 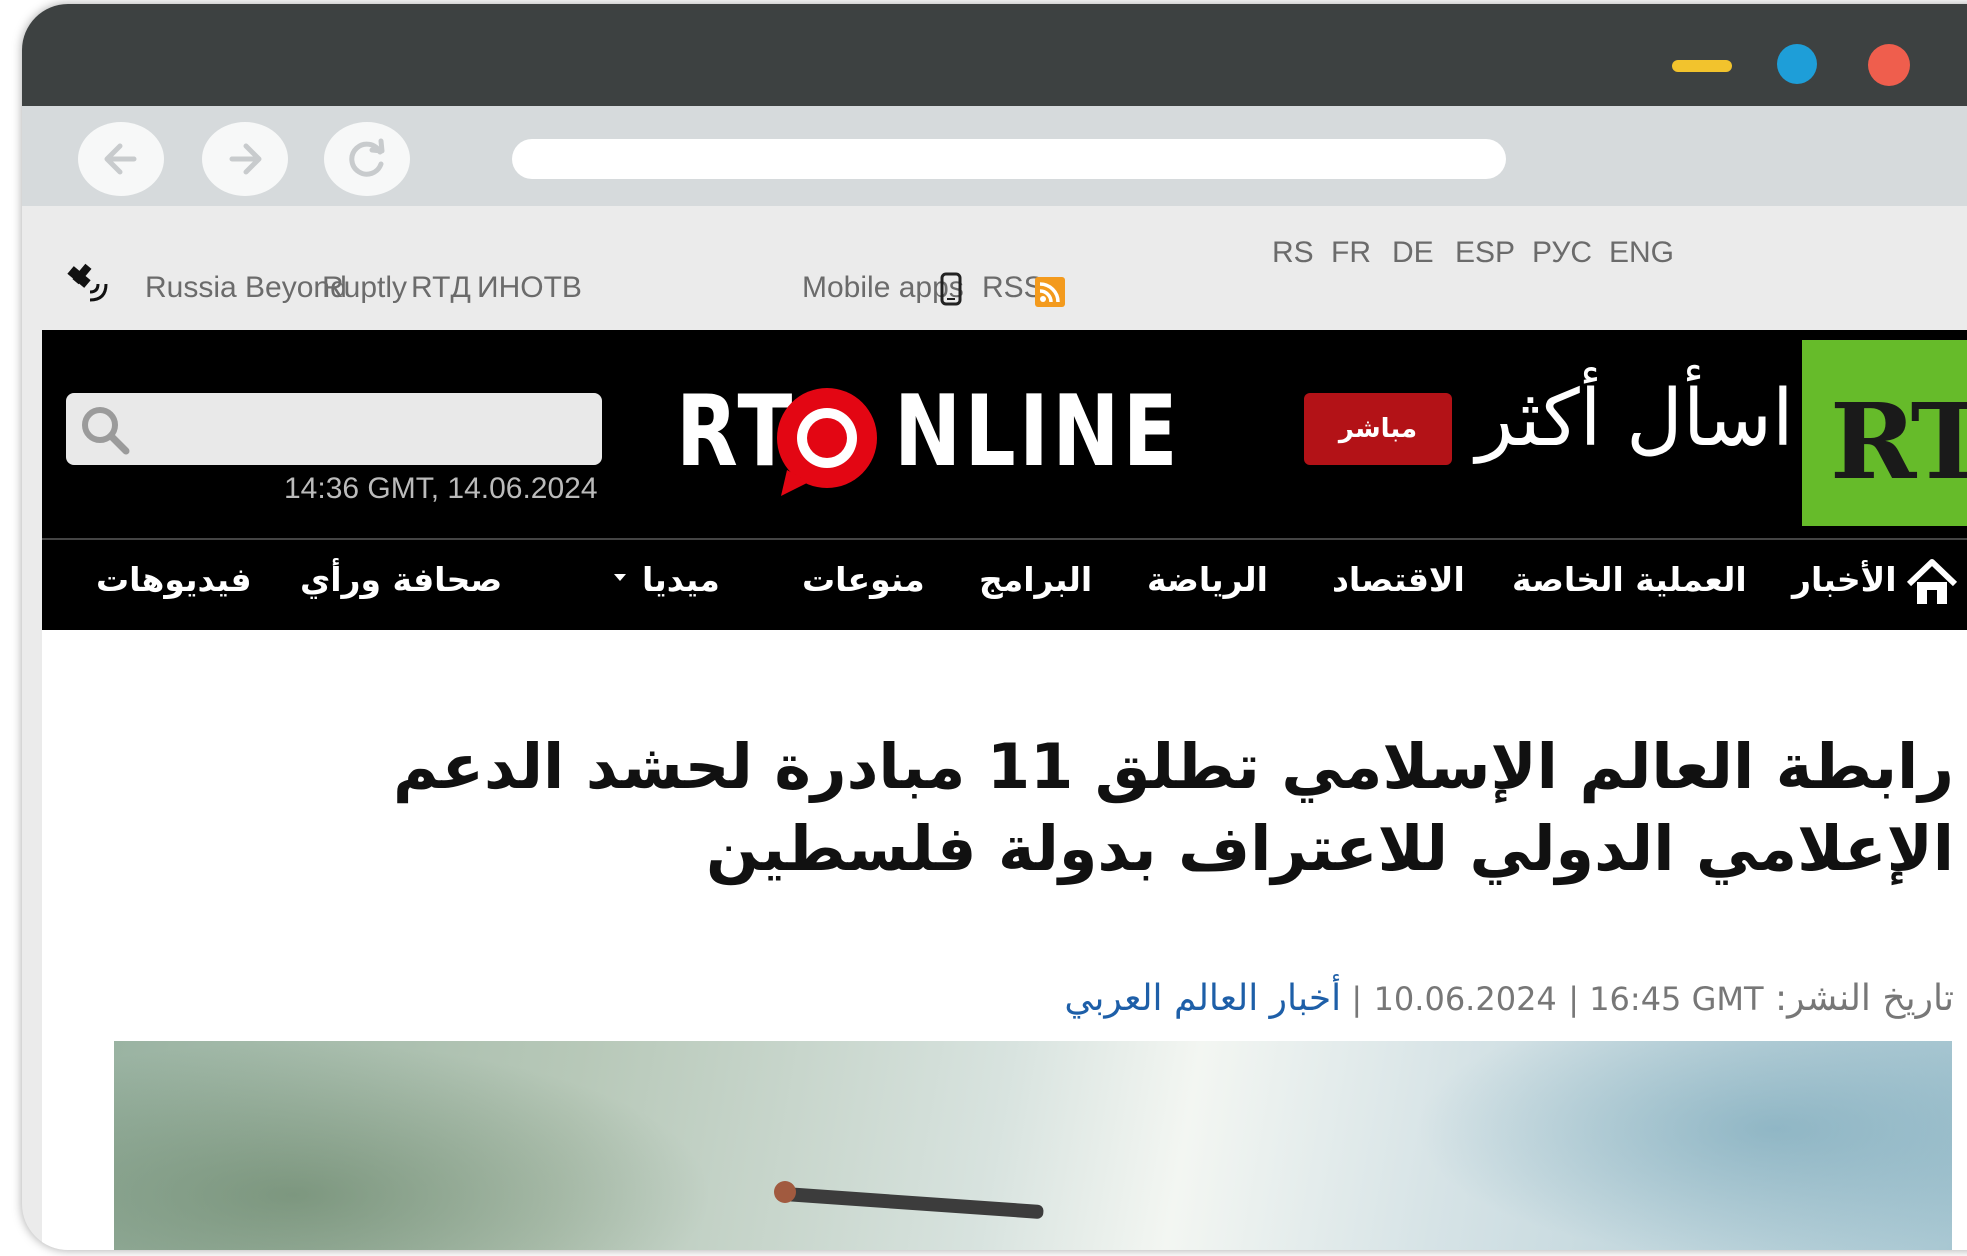 What do you see at coordinates (87, 282) in the screenshot?
I see `satellite-icon` at bounding box center [87, 282].